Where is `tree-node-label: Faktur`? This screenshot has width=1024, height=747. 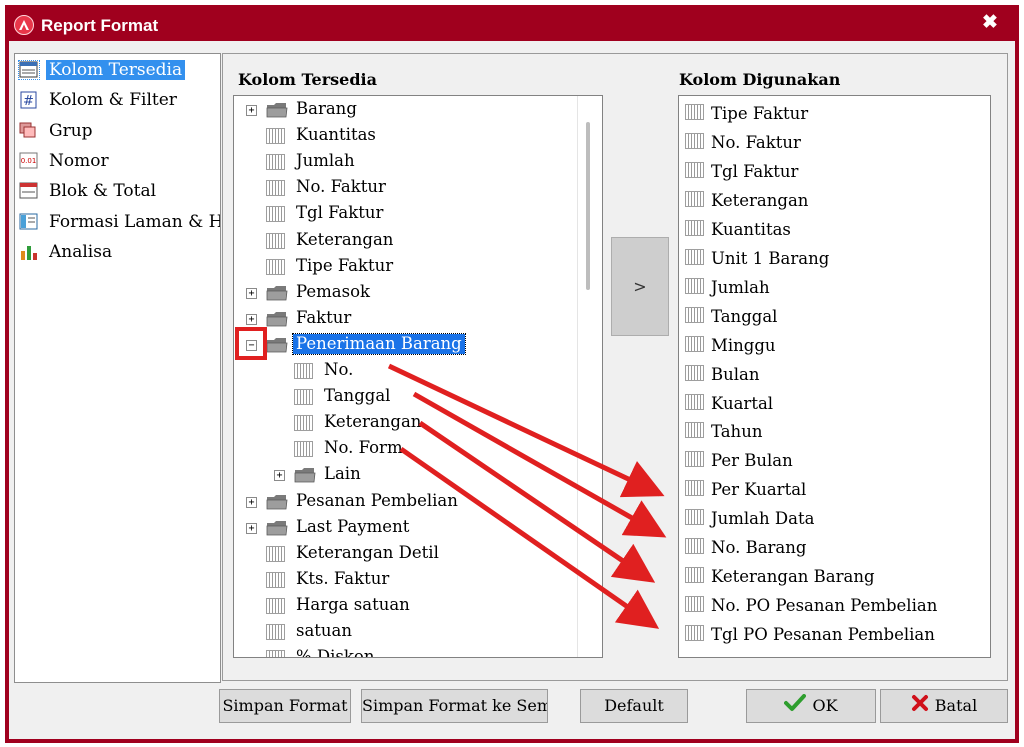 tree-node-label: Faktur is located at coordinates (324, 317).